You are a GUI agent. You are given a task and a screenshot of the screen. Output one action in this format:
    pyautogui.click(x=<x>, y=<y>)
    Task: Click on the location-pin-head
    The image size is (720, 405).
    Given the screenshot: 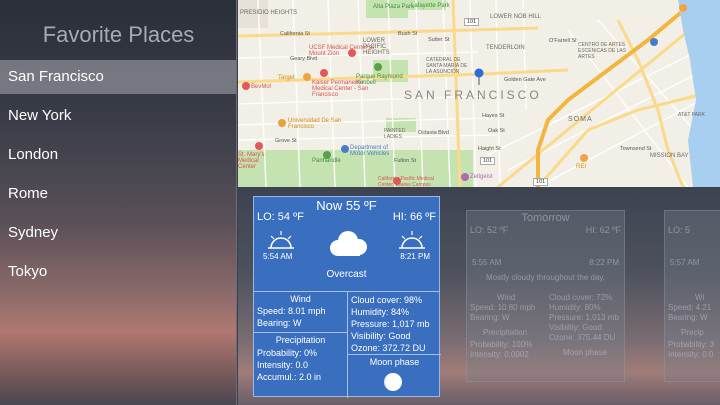 What is the action you would take?
    pyautogui.click(x=479, y=73)
    